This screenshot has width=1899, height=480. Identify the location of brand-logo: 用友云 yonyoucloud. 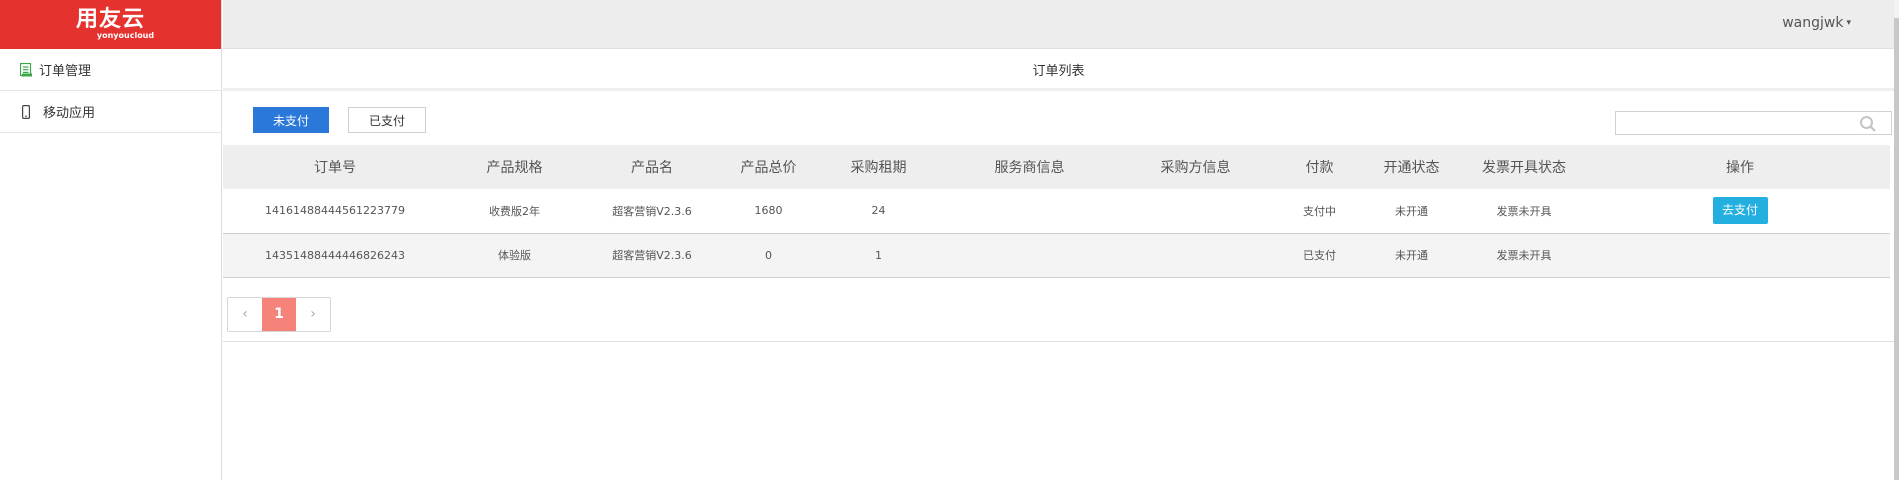
(110, 24).